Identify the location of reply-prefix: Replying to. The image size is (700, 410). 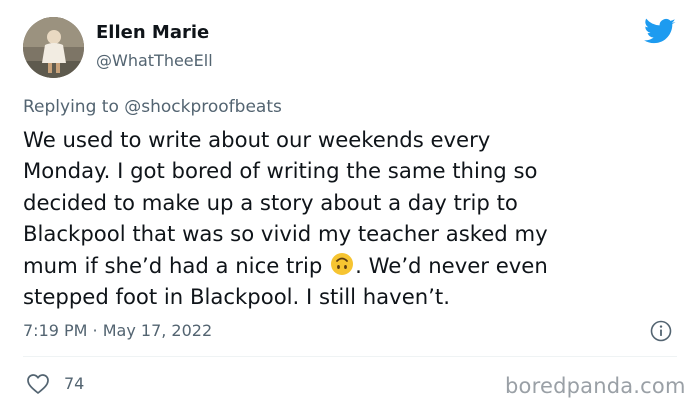
(71, 107).